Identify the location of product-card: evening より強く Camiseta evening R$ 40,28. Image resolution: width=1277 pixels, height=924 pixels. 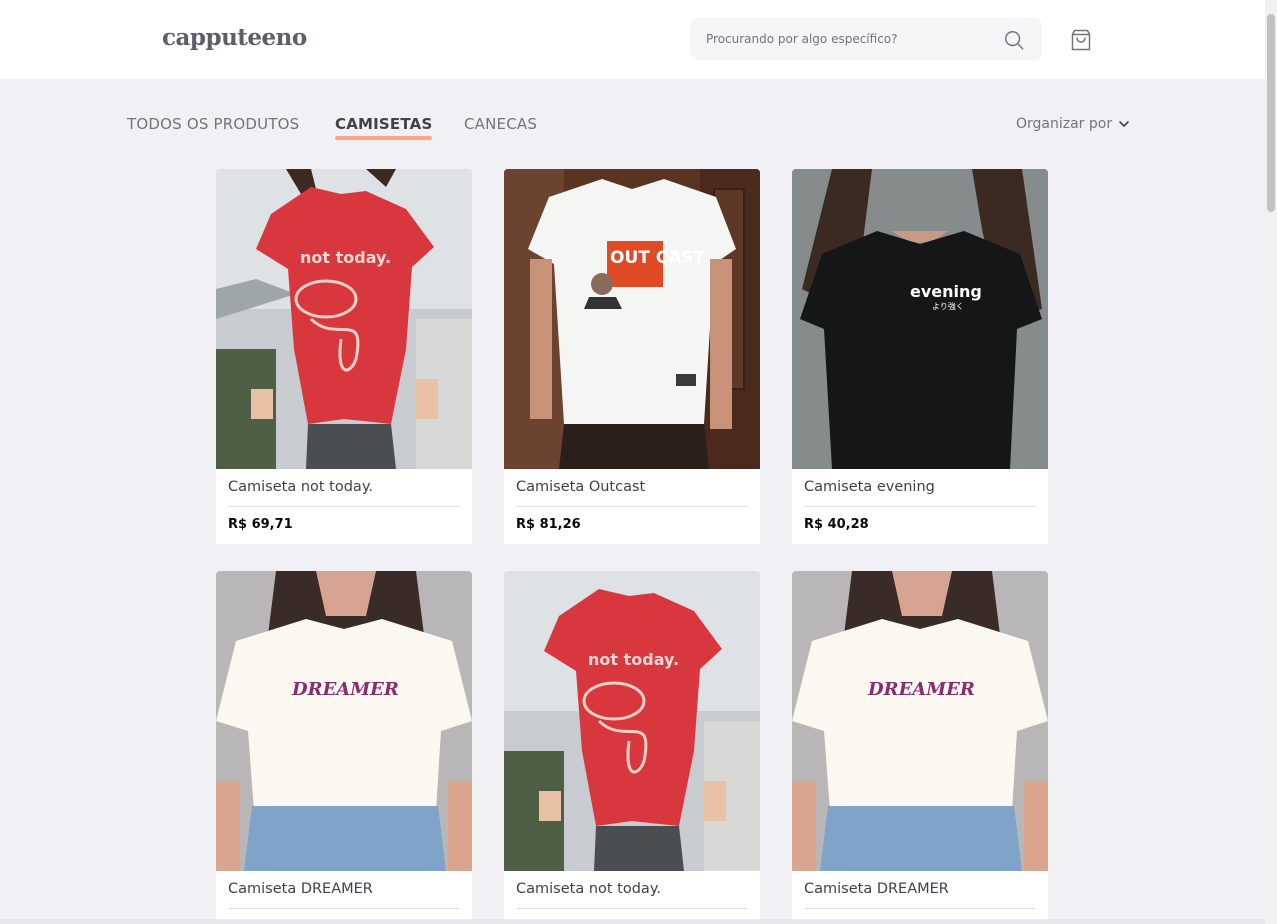
(920, 356).